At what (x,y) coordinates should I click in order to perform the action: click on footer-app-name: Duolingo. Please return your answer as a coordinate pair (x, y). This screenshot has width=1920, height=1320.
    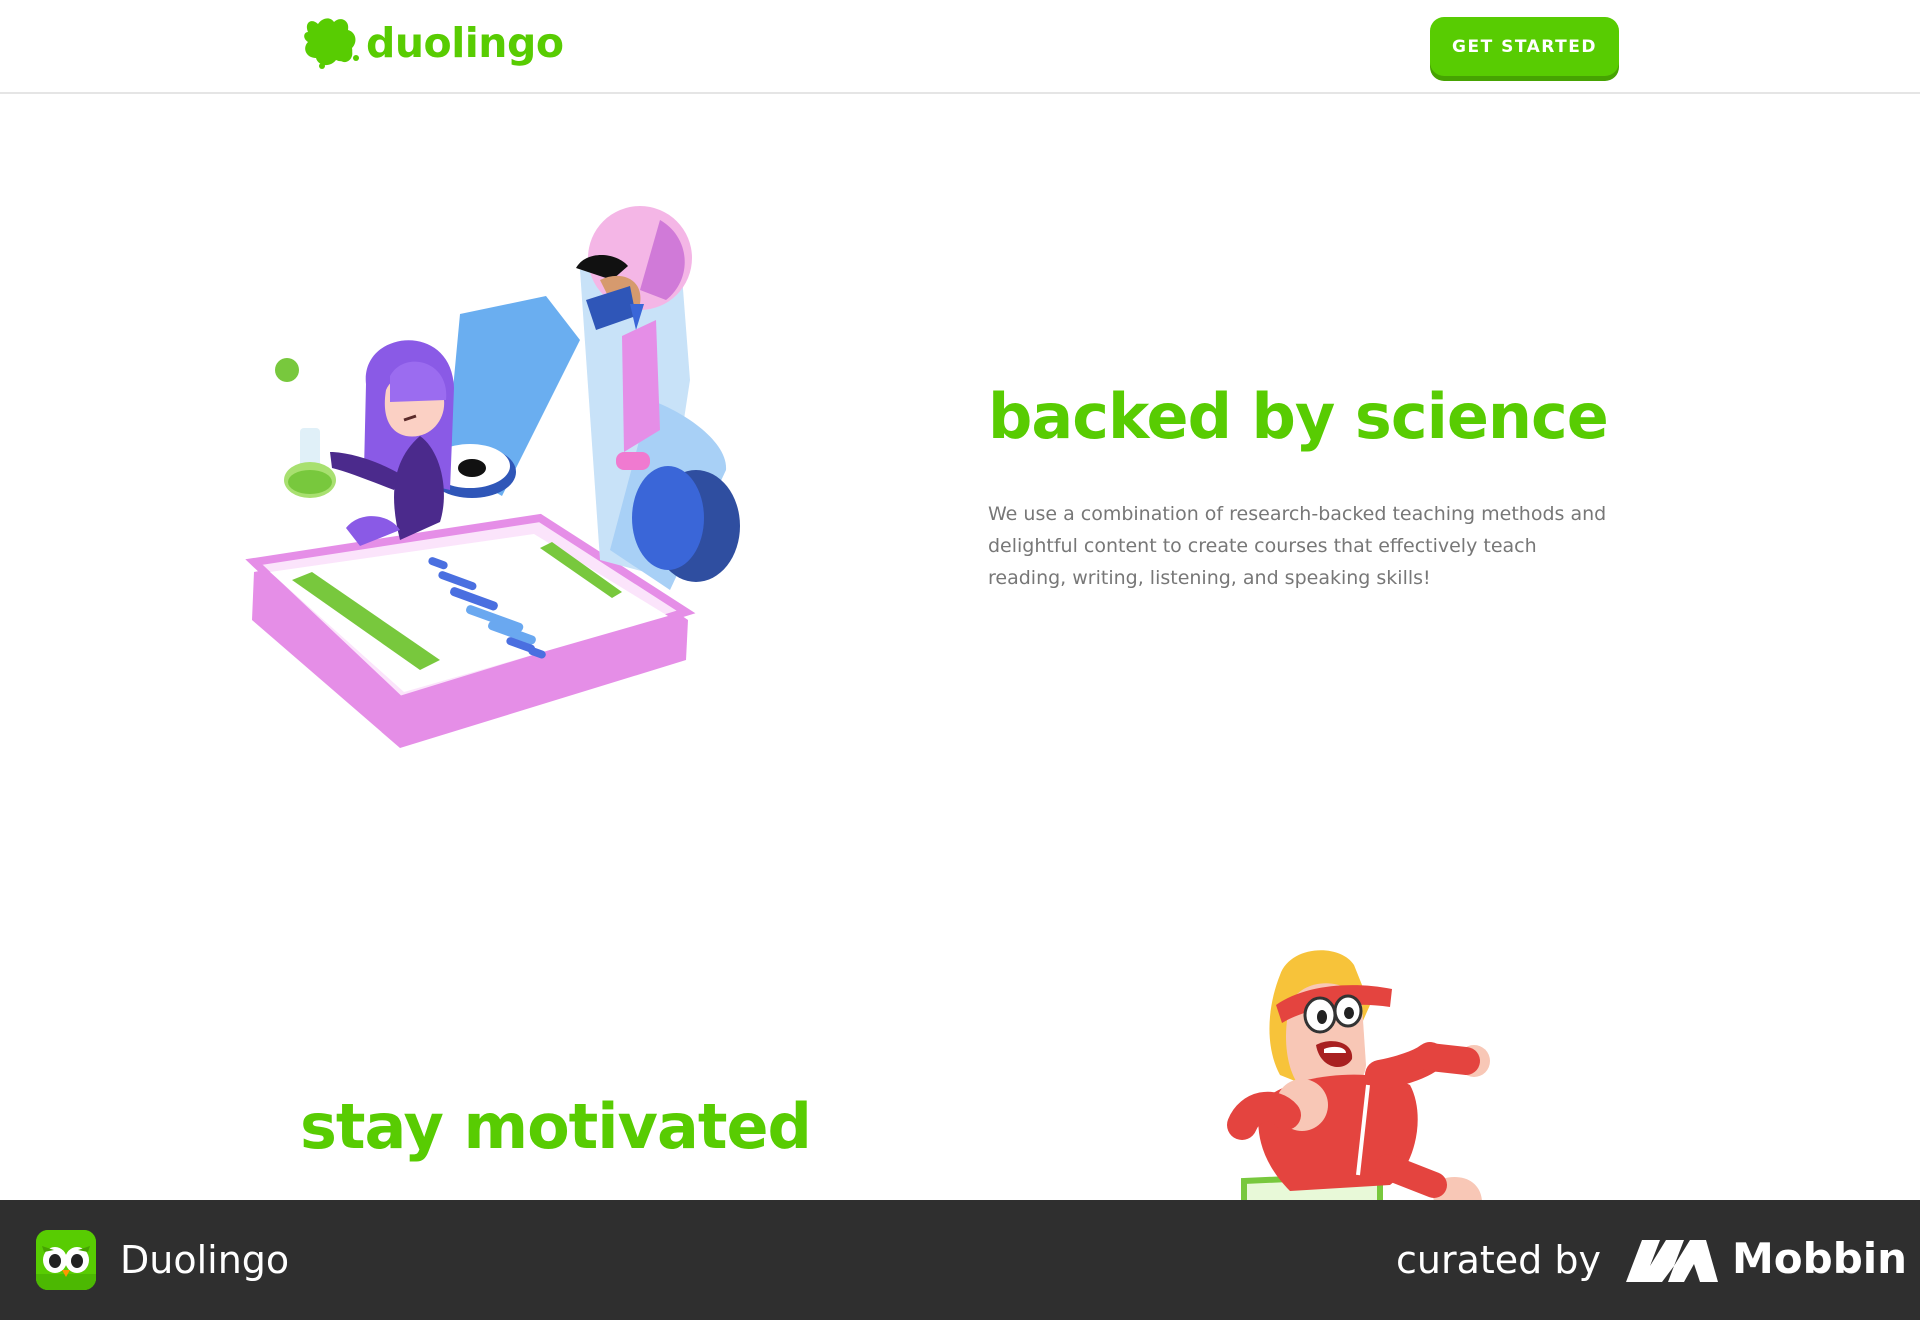
    Looking at the image, I should click on (205, 1260).